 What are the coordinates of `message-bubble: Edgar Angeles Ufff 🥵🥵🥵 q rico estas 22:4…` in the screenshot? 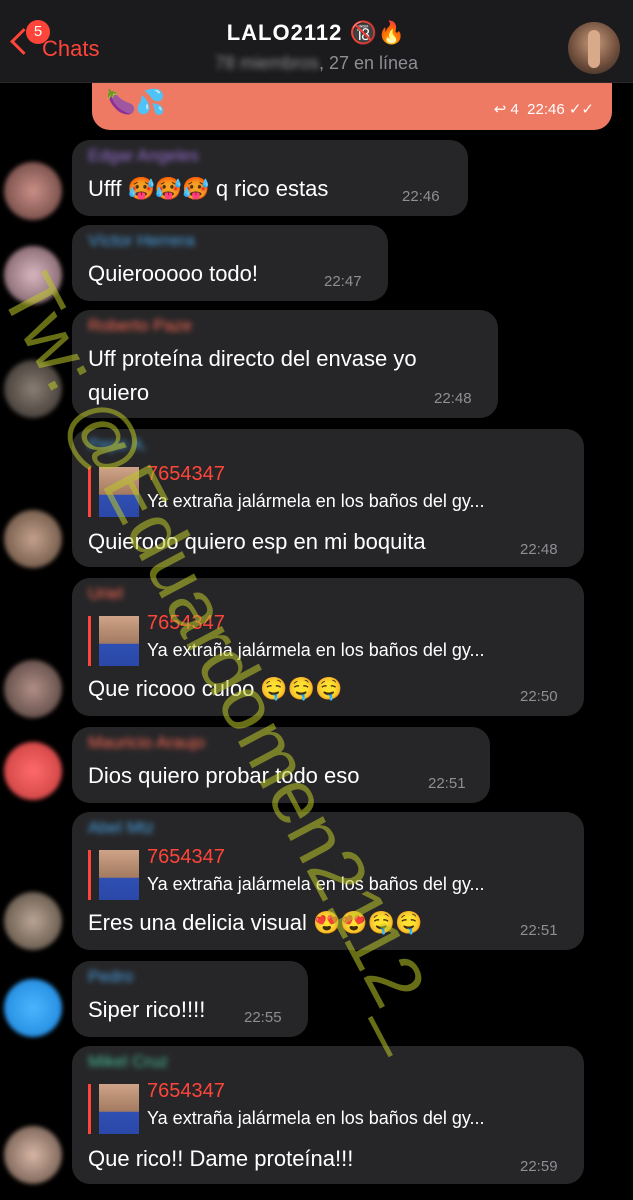 It's located at (270, 178).